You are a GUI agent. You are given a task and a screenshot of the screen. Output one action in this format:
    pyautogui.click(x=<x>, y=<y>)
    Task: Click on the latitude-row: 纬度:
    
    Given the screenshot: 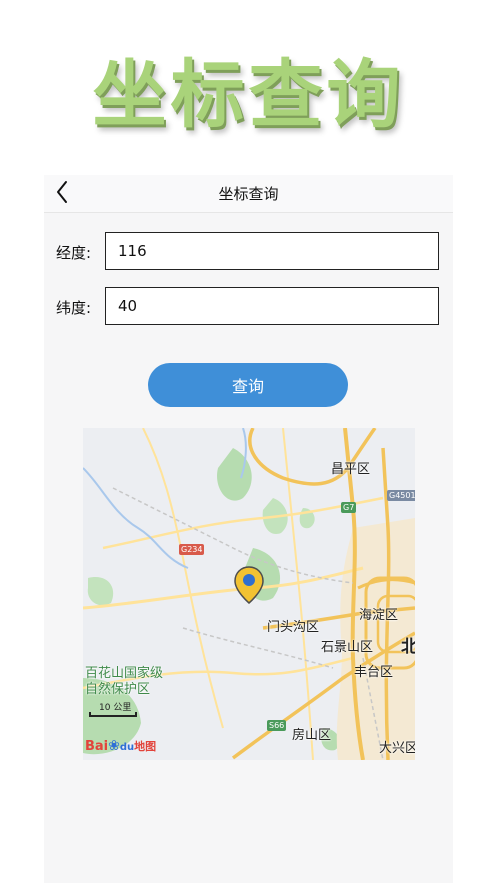 What is the action you would take?
    pyautogui.click(x=248, y=307)
    